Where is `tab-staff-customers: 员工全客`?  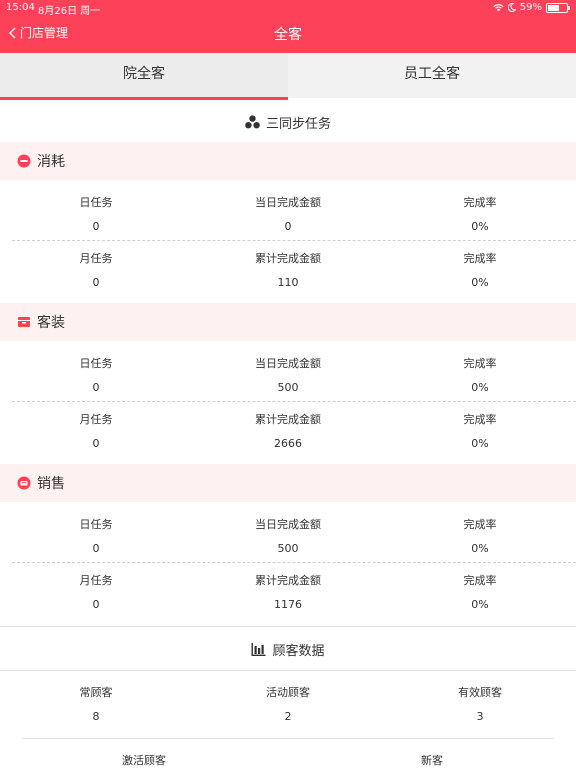 tab-staff-customers: 员工全客 is located at coordinates (432, 75).